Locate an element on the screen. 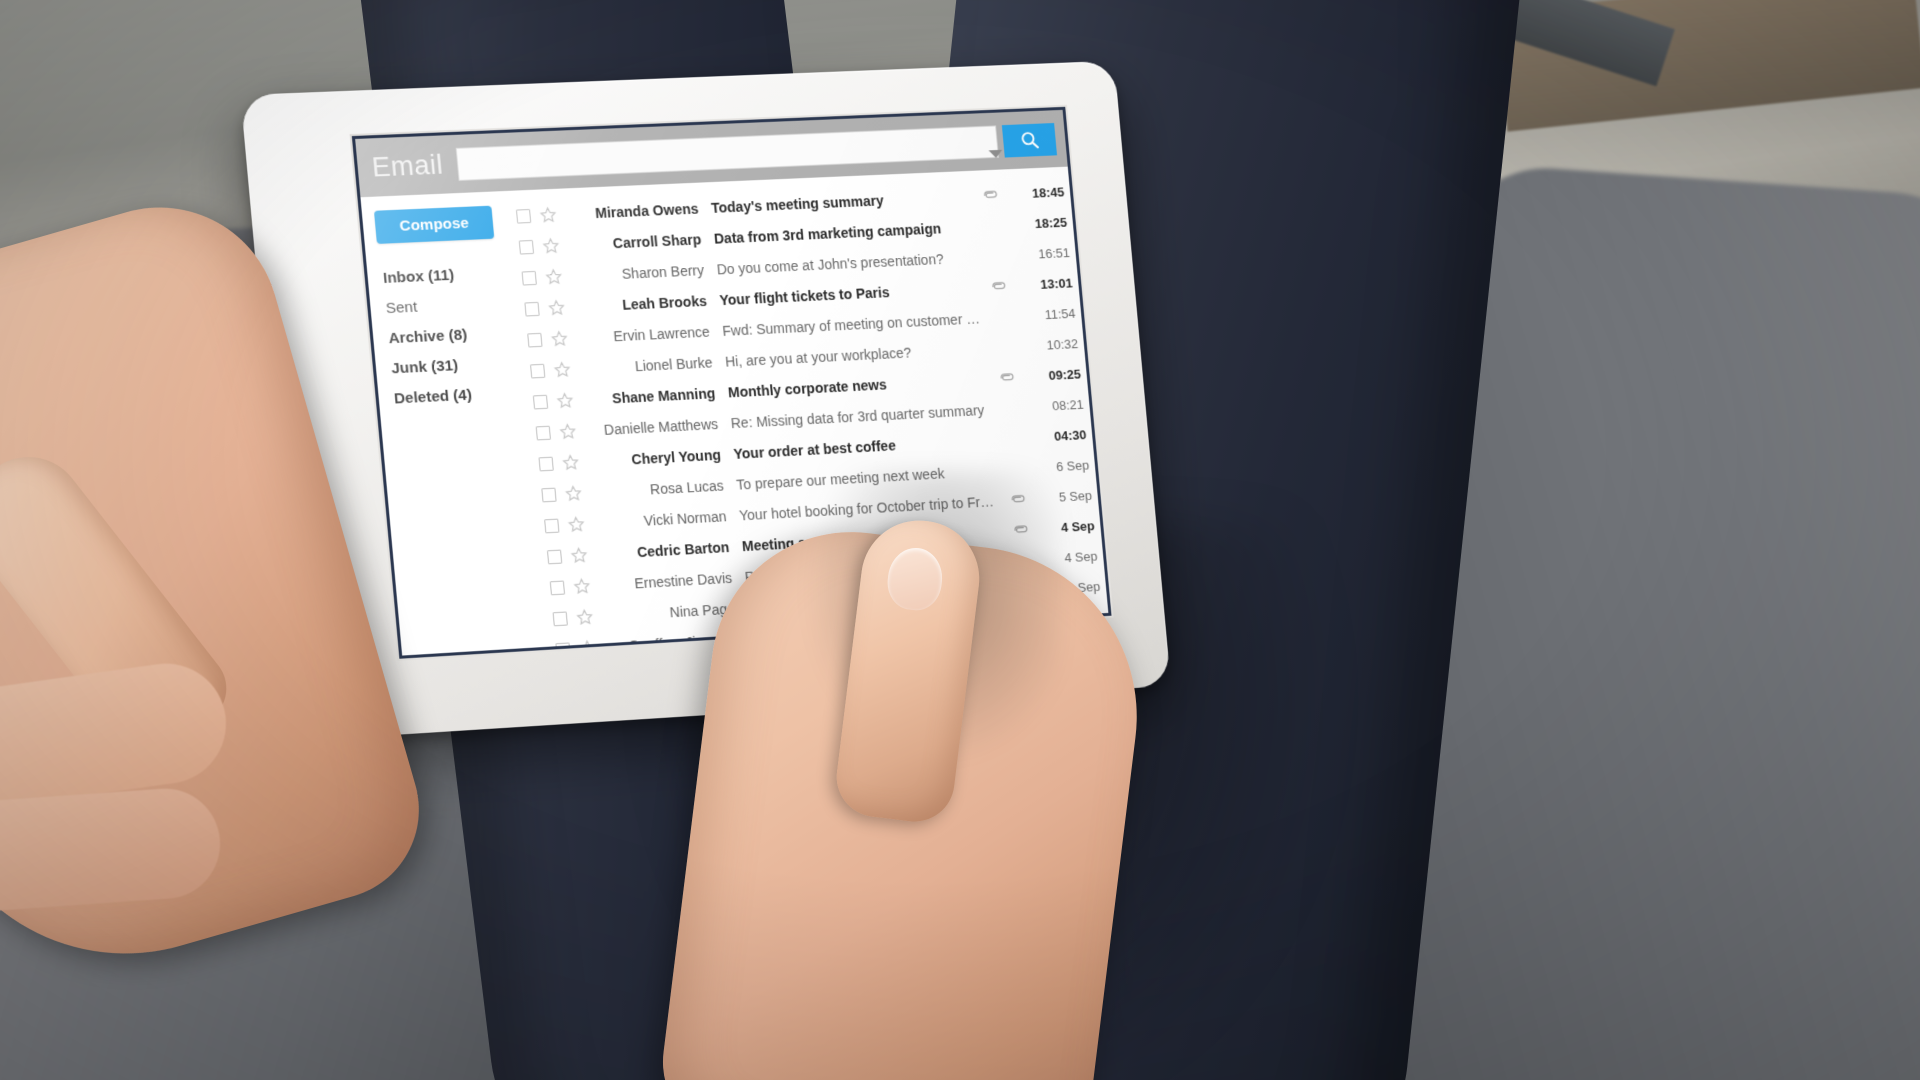 The width and height of the screenshot is (1920, 1080). email-time: 13:01 is located at coordinates (1056, 283).